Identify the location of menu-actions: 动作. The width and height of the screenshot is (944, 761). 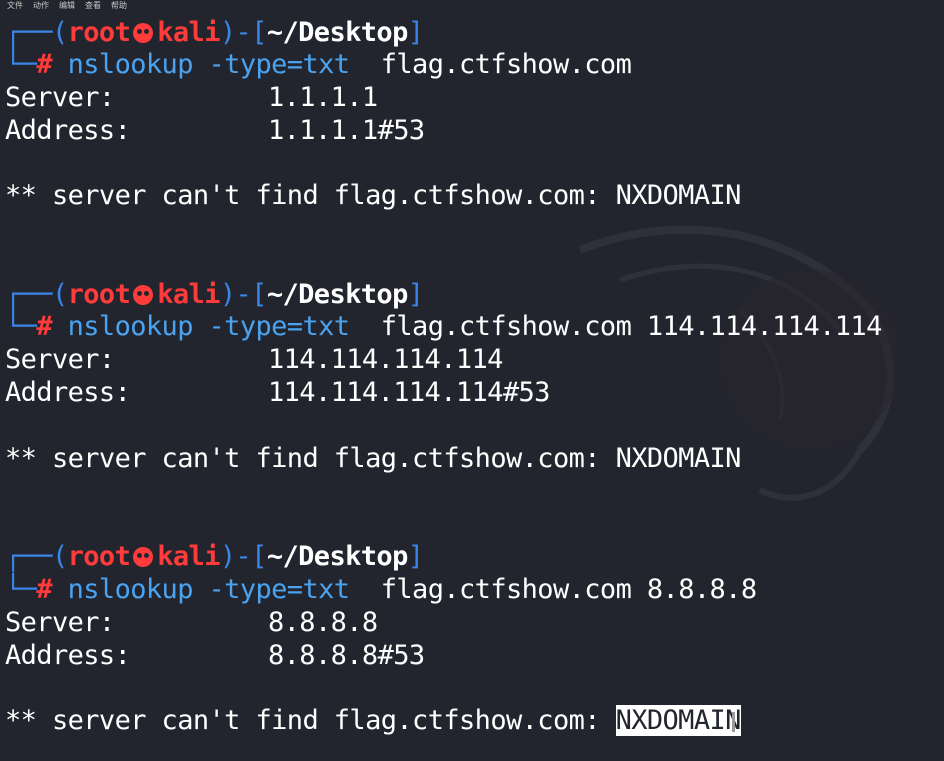
(41, 6).